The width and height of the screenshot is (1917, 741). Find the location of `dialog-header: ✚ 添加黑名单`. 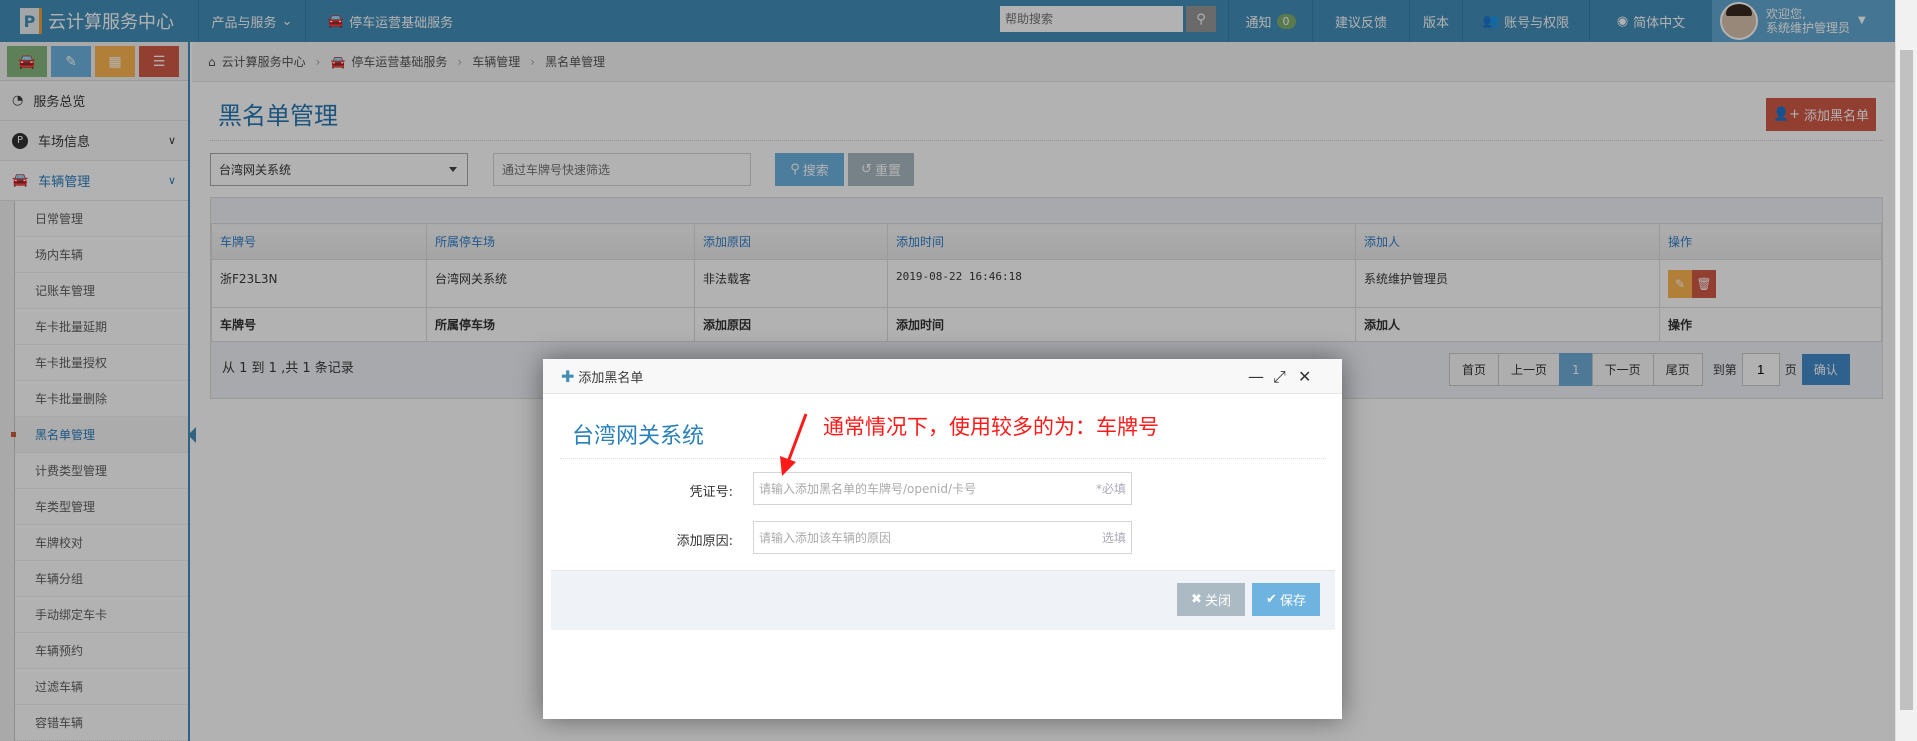

dialog-header: ✚ 添加黑名单 is located at coordinates (942, 376).